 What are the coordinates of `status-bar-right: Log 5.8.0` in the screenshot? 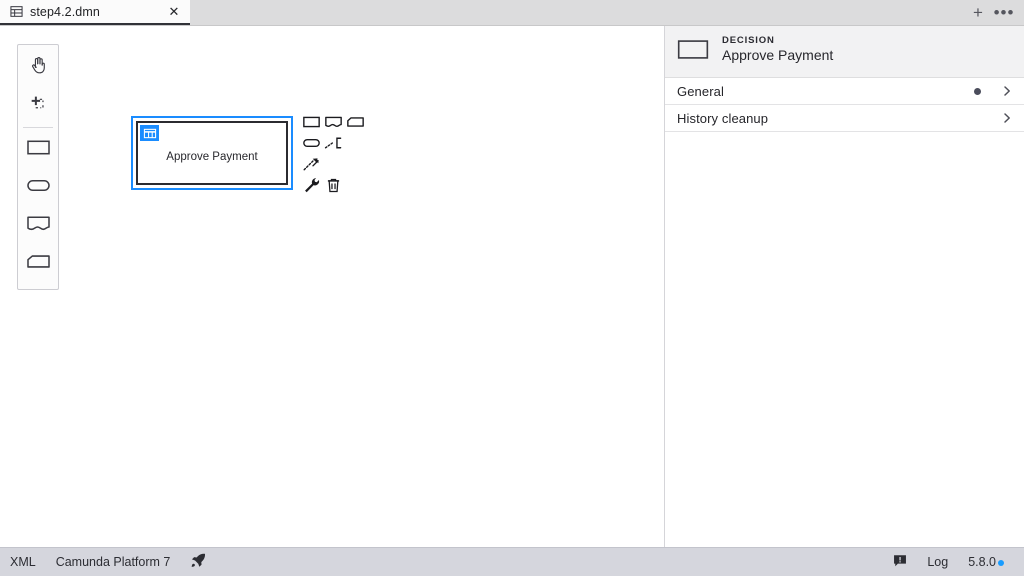 It's located at (948, 562).